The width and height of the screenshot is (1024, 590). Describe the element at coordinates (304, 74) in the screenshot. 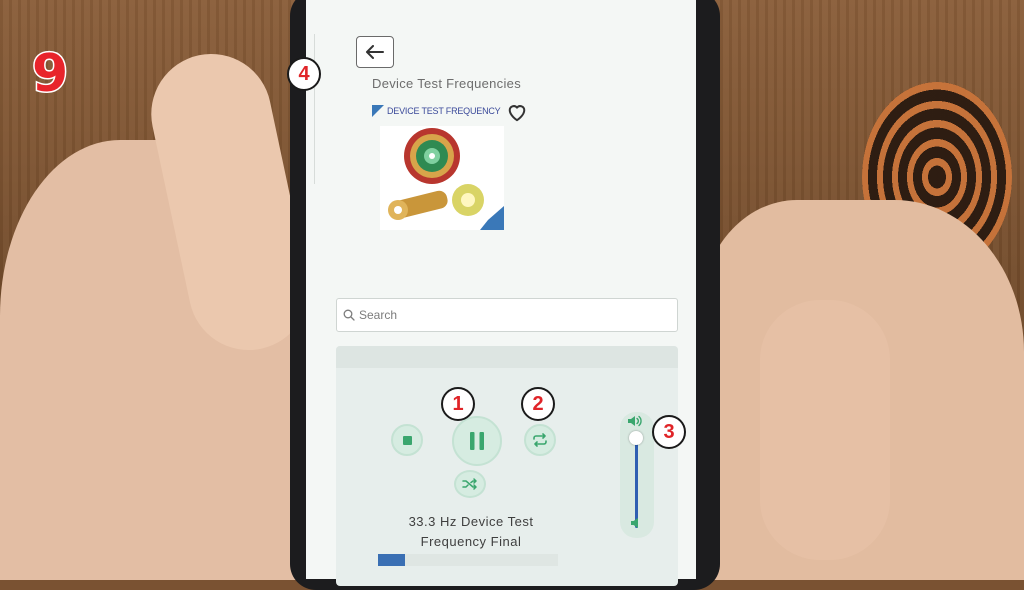

I see `callout-badge-4: 4` at that location.